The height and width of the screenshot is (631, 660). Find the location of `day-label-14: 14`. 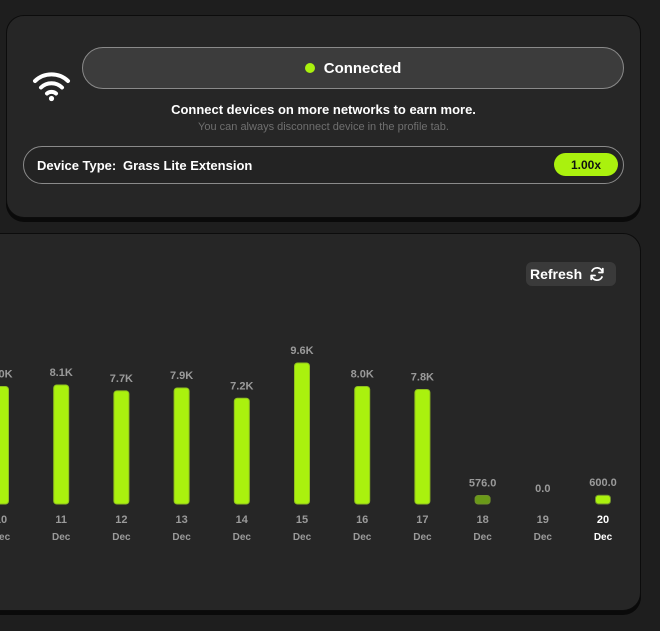

day-label-14: 14 is located at coordinates (242, 520).